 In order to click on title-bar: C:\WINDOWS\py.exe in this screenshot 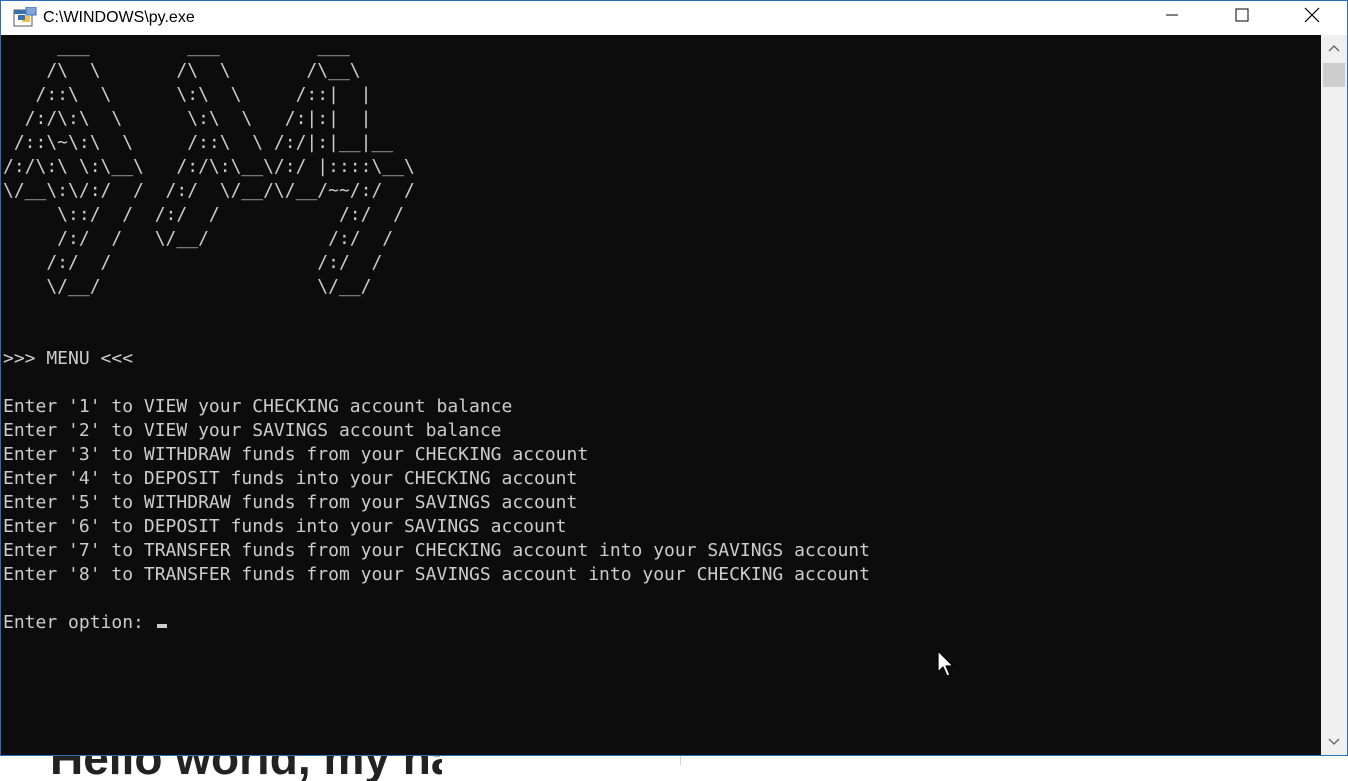, I will do `click(674, 18)`.